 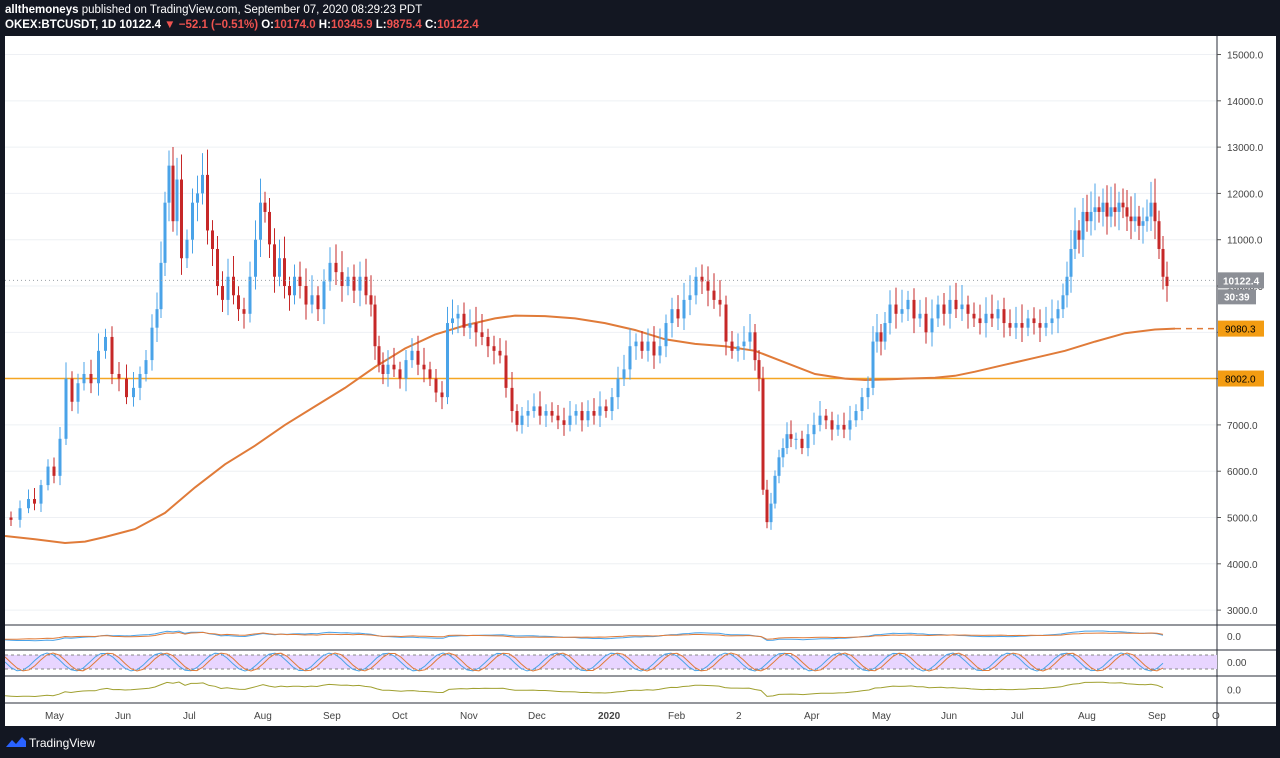 I want to click on tradingview-logo-icon, so click(x=16, y=742).